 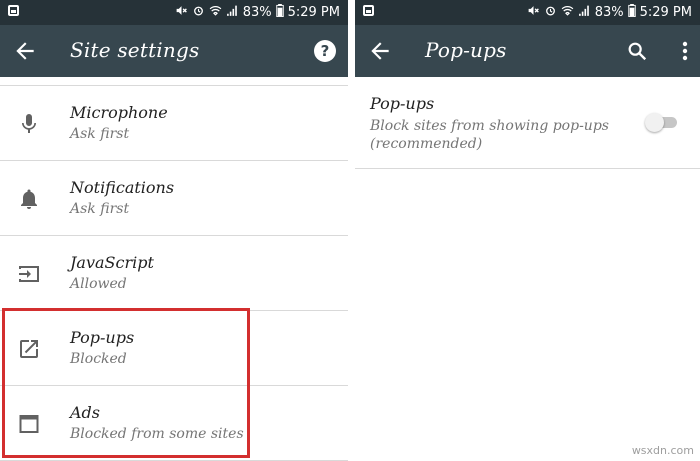 What do you see at coordinates (174, 348) in the screenshot?
I see `list-item-popups: Pop-ups Blocked` at bounding box center [174, 348].